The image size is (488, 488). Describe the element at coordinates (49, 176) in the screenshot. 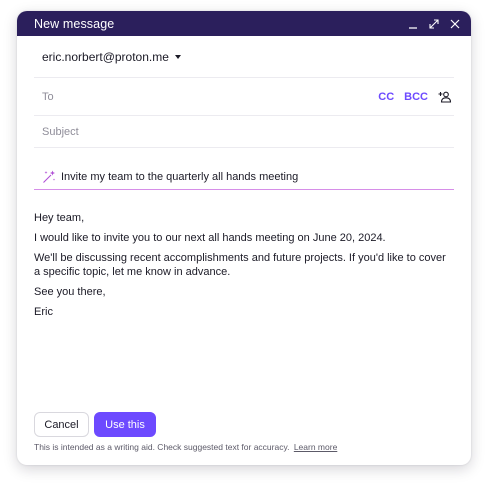

I see `sparkle-icon` at that location.